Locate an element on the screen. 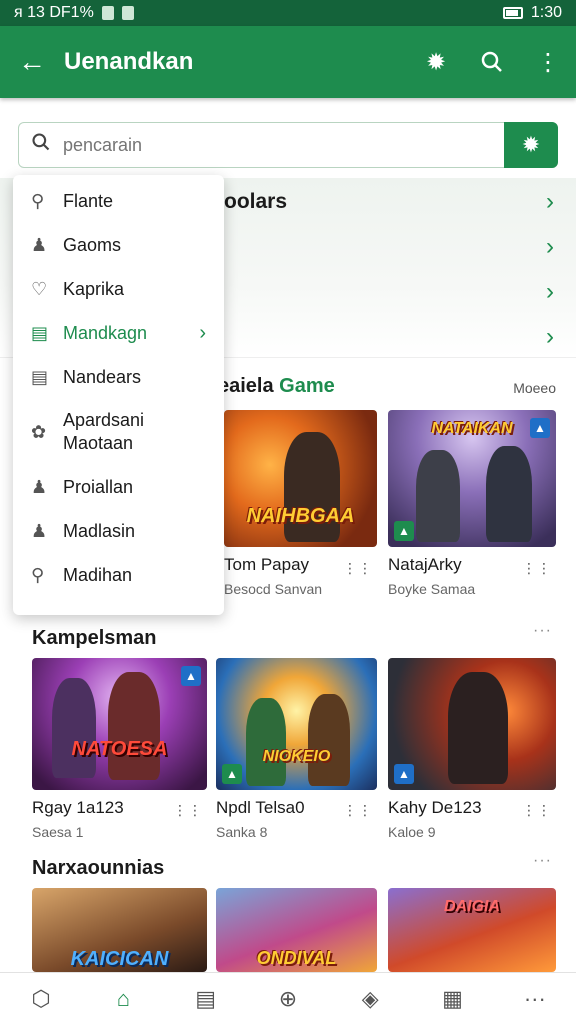 Image resolution: width=576 pixels, height=1024 pixels. document-icon: ▤ is located at coordinates (40, 376).